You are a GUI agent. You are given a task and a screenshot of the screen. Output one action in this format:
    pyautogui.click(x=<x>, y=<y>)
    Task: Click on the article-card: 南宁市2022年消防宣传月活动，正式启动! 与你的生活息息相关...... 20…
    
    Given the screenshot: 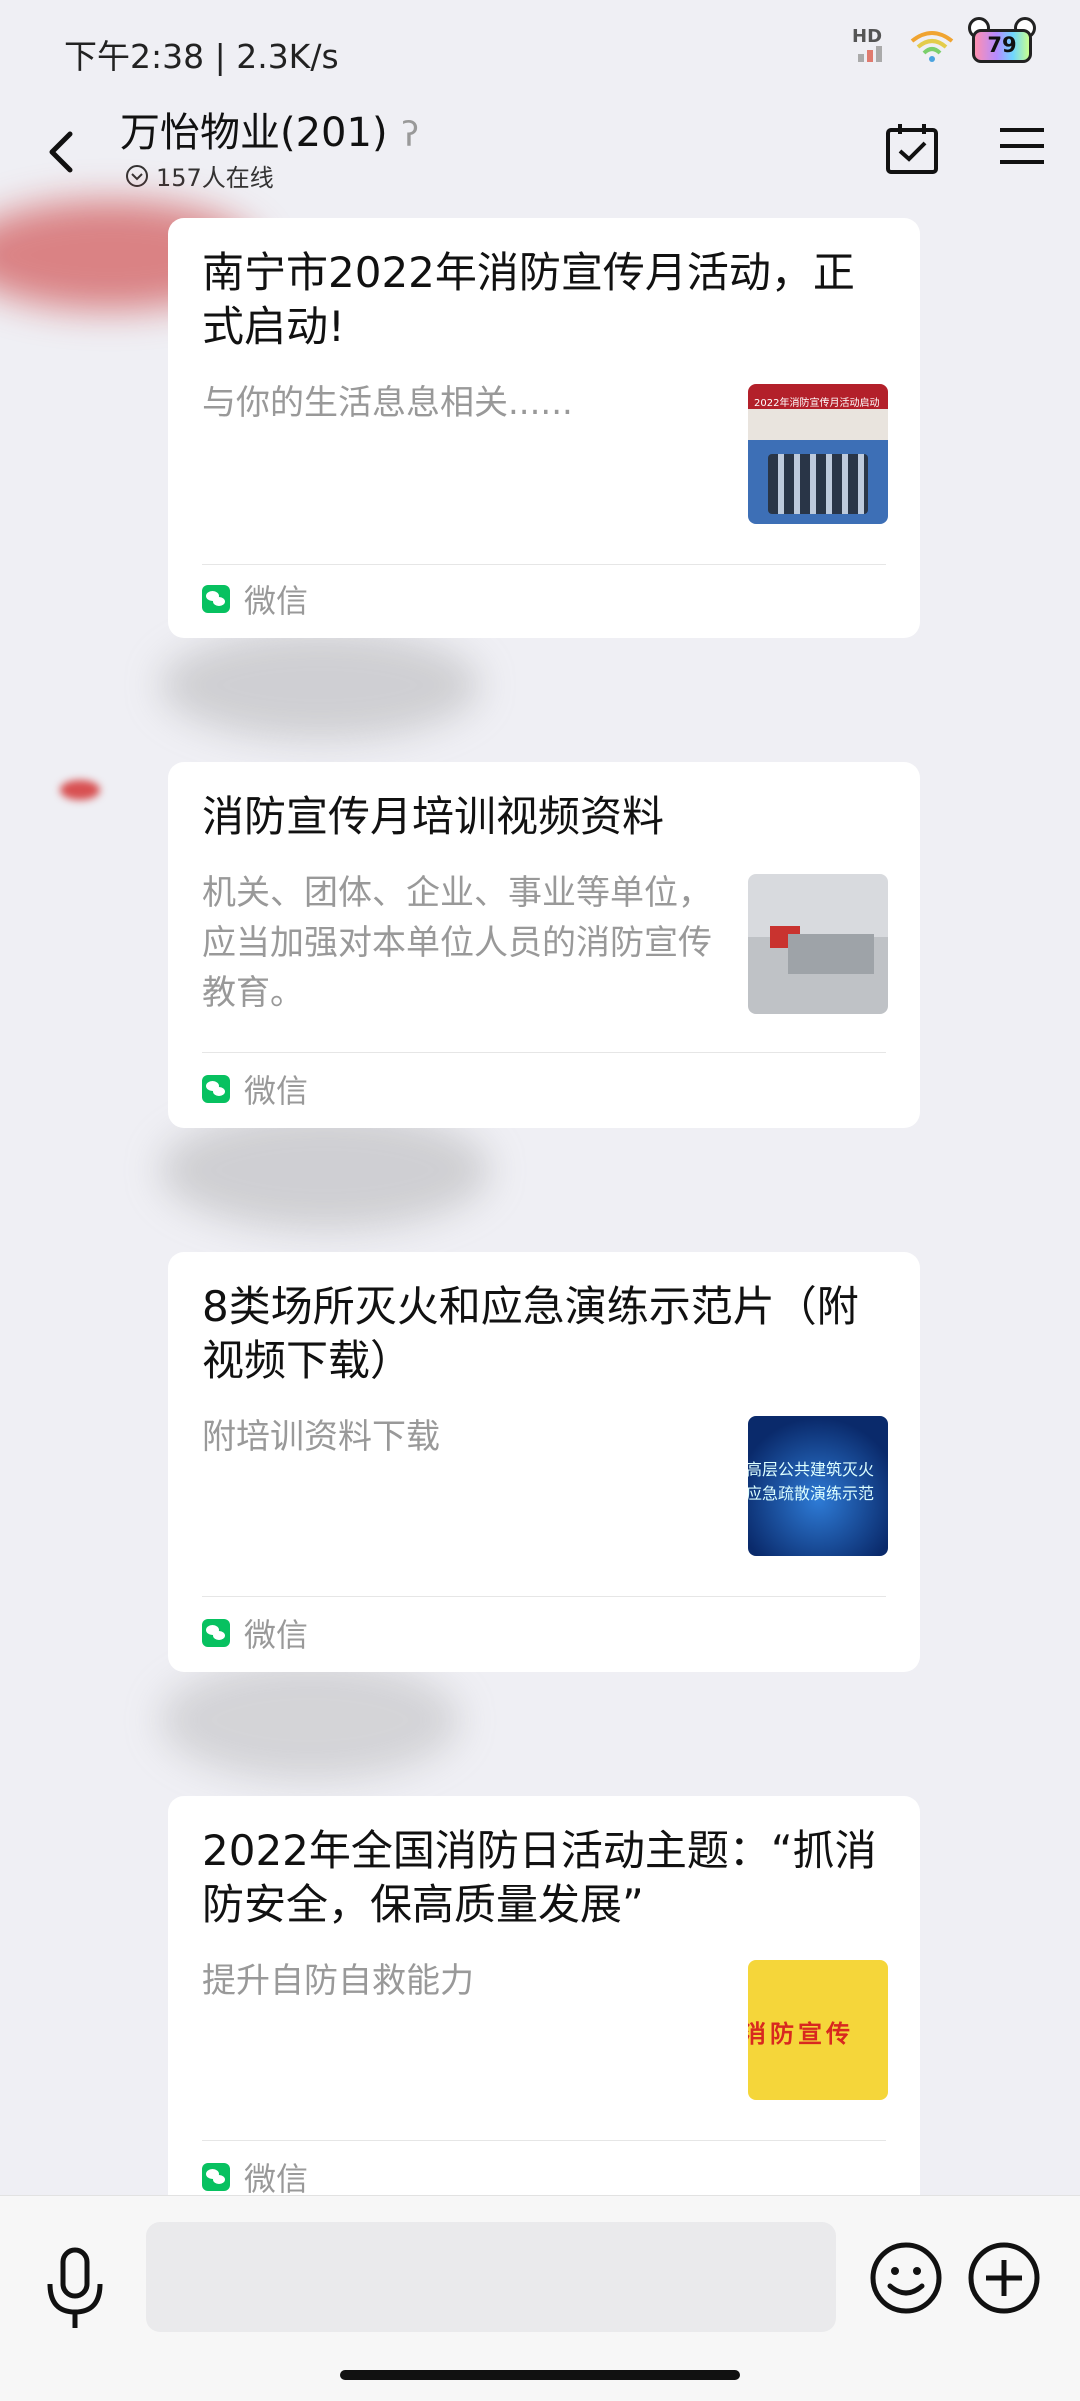 What is the action you would take?
    pyautogui.click(x=544, y=428)
    